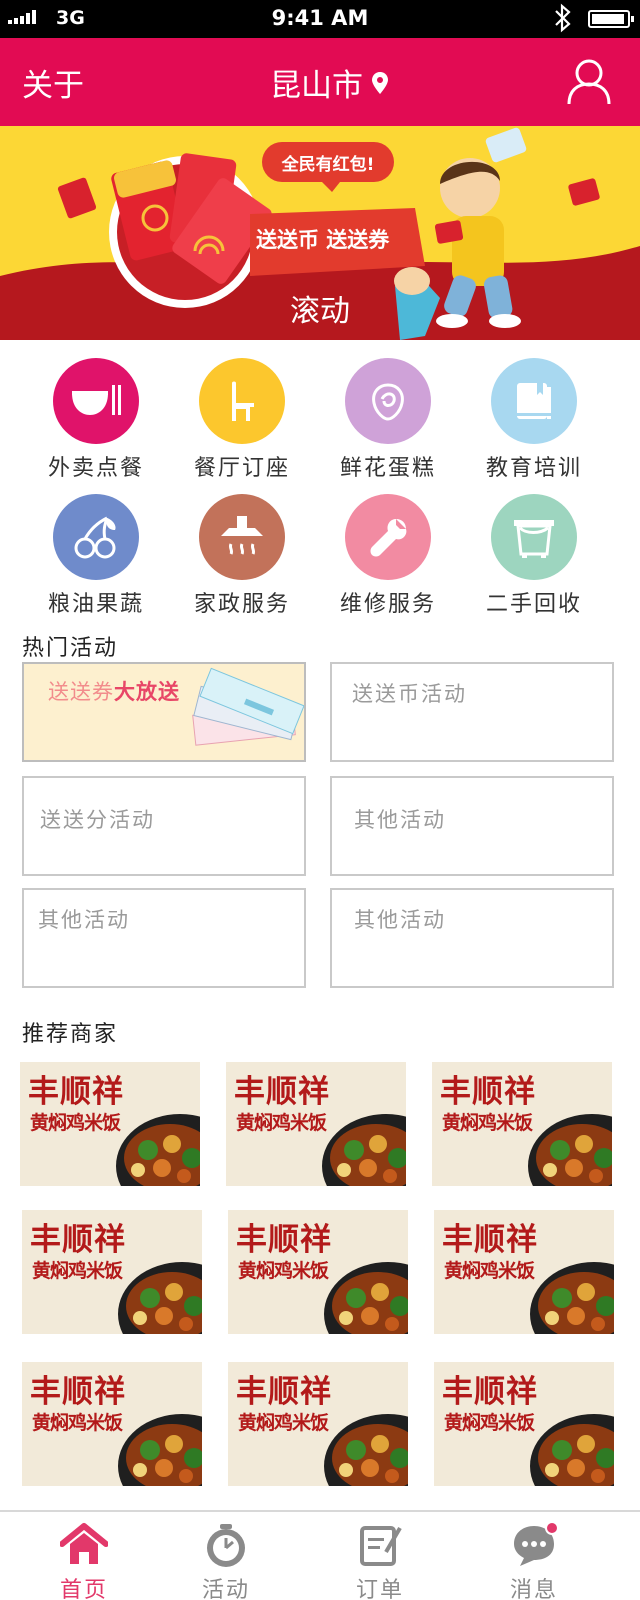  What do you see at coordinates (241, 468) in the screenshot?
I see `category-label: 餐厅订座` at bounding box center [241, 468].